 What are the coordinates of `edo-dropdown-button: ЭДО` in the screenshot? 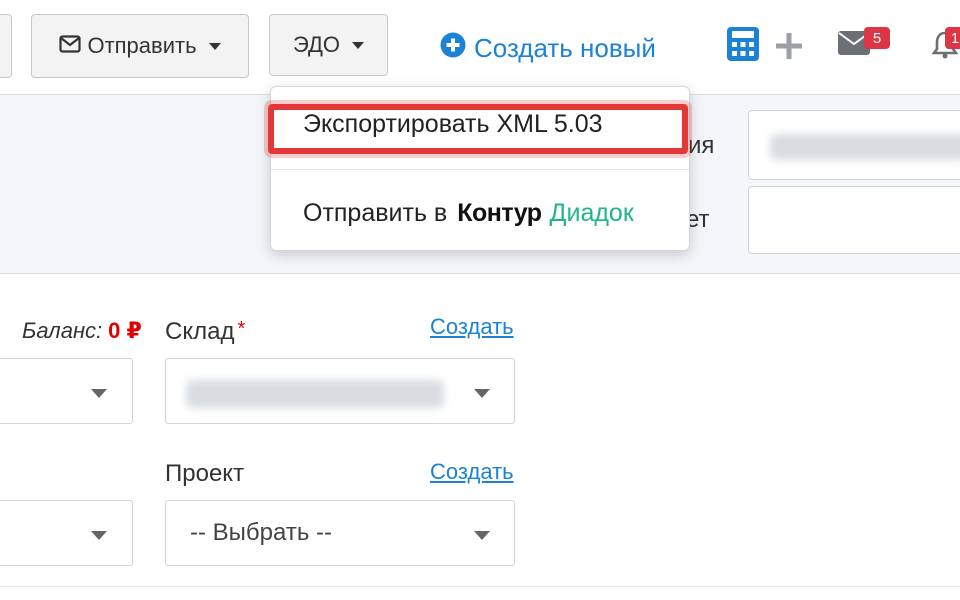 It's located at (328, 45).